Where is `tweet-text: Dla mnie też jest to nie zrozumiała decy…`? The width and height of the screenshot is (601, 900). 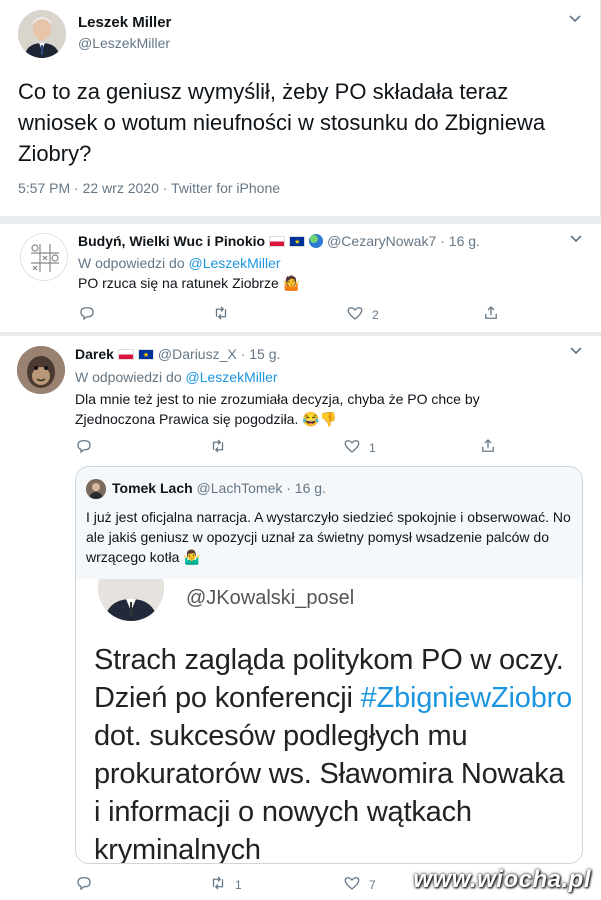 tweet-text: Dla mnie też jest to nie zrozumiała decy… is located at coordinates (310, 409).